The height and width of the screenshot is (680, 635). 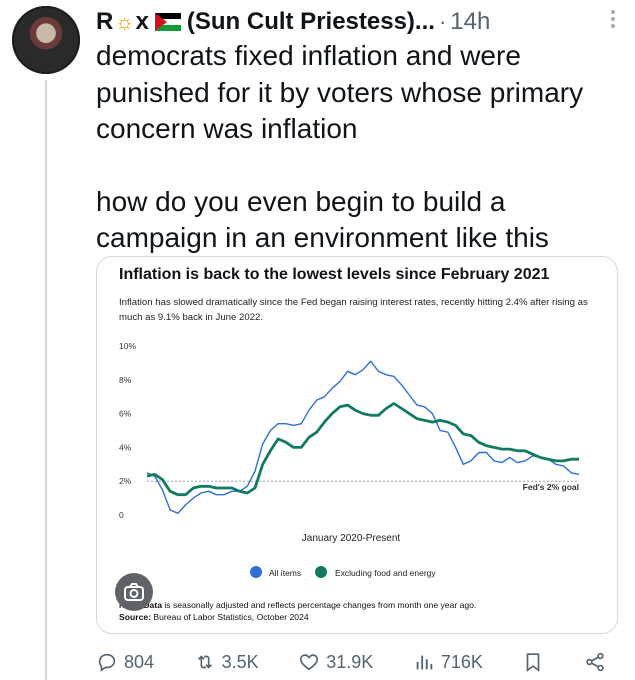 I want to click on share-button, so click(x=595, y=662).